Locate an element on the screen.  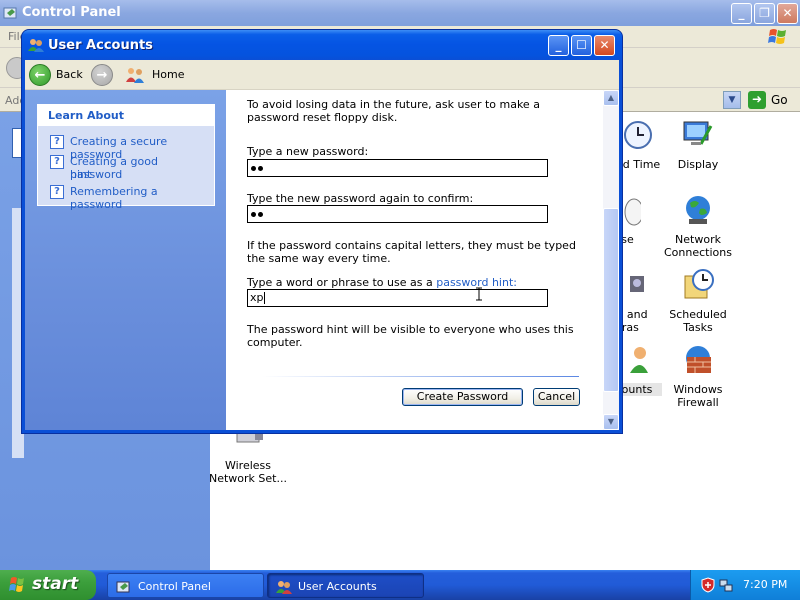
windows-logo-icon is located at coordinates (777, 36).